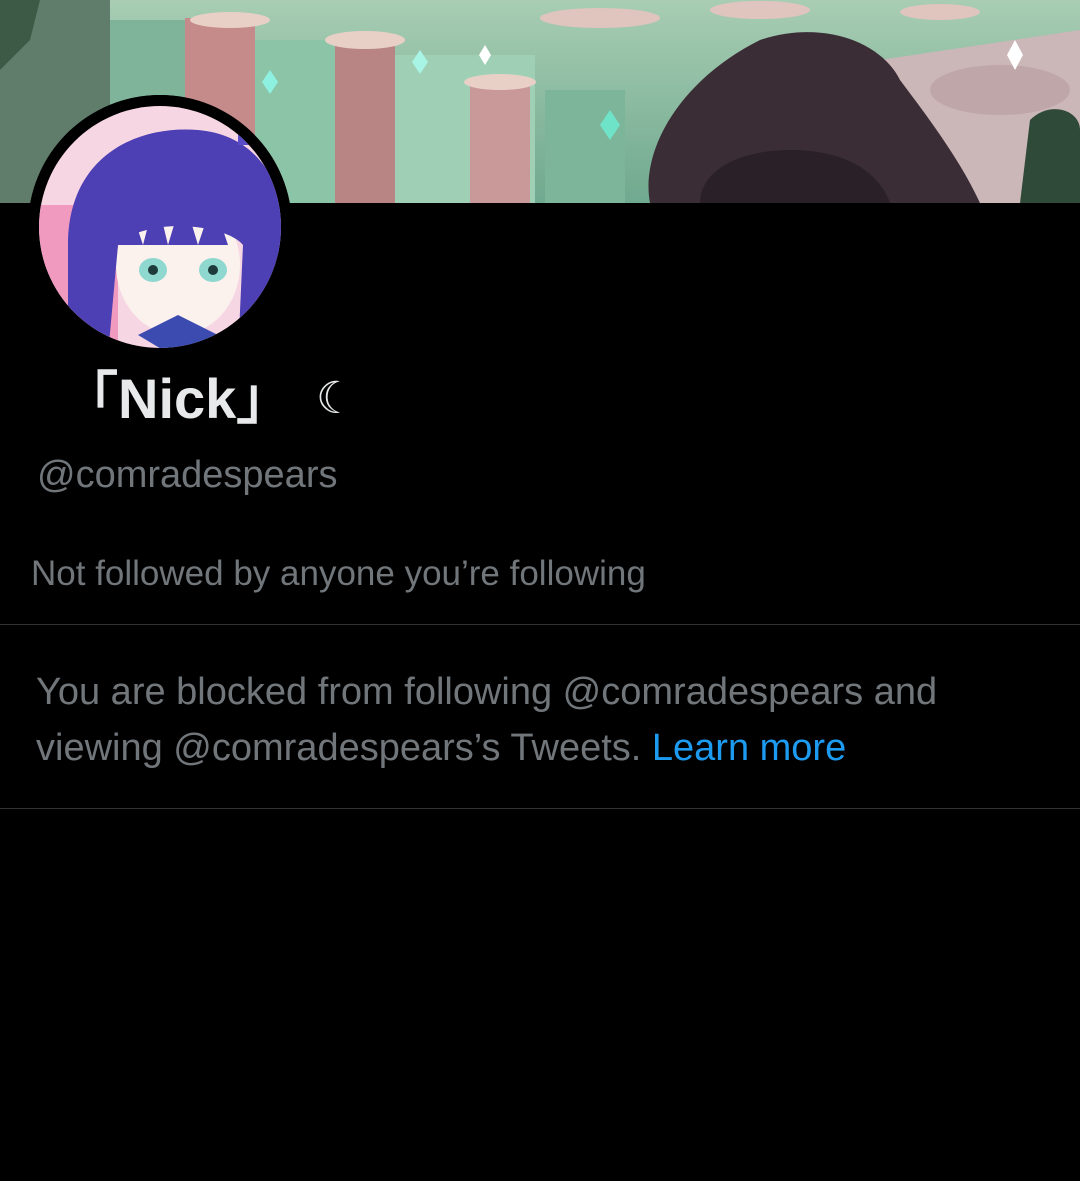 The height and width of the screenshot is (1181, 1080). Describe the element at coordinates (339, 748) in the screenshot. I see `blocked-notice-line2: viewing @comradespears’s Tweets.` at that location.